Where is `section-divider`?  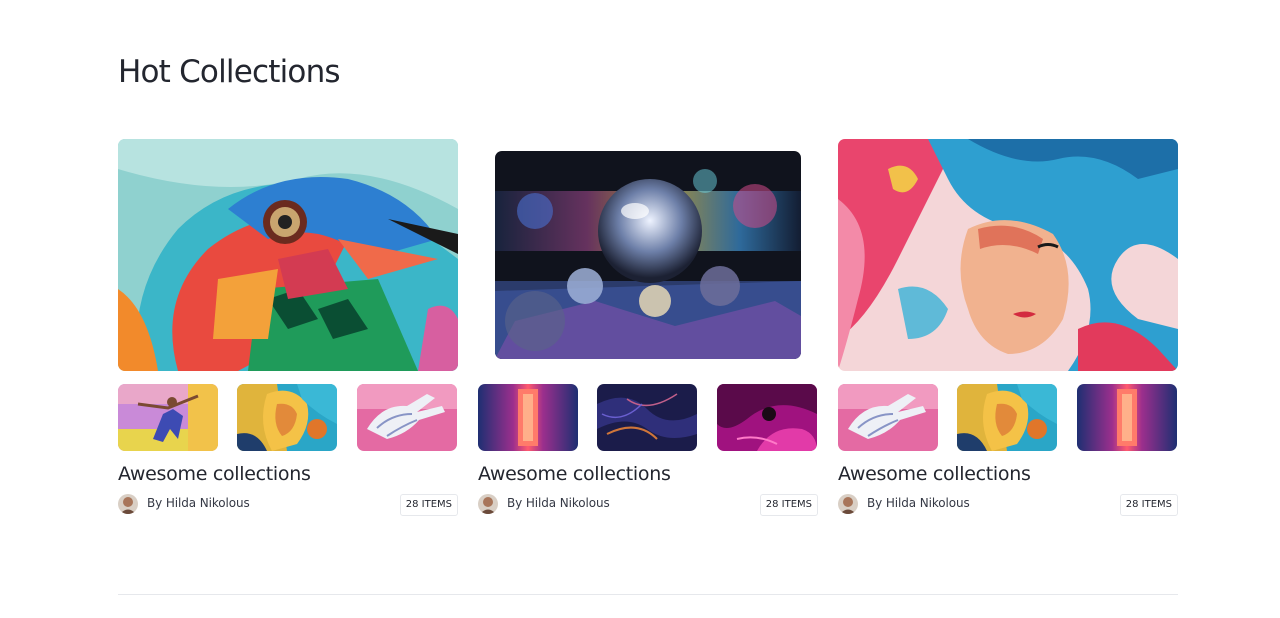 section-divider is located at coordinates (648, 594).